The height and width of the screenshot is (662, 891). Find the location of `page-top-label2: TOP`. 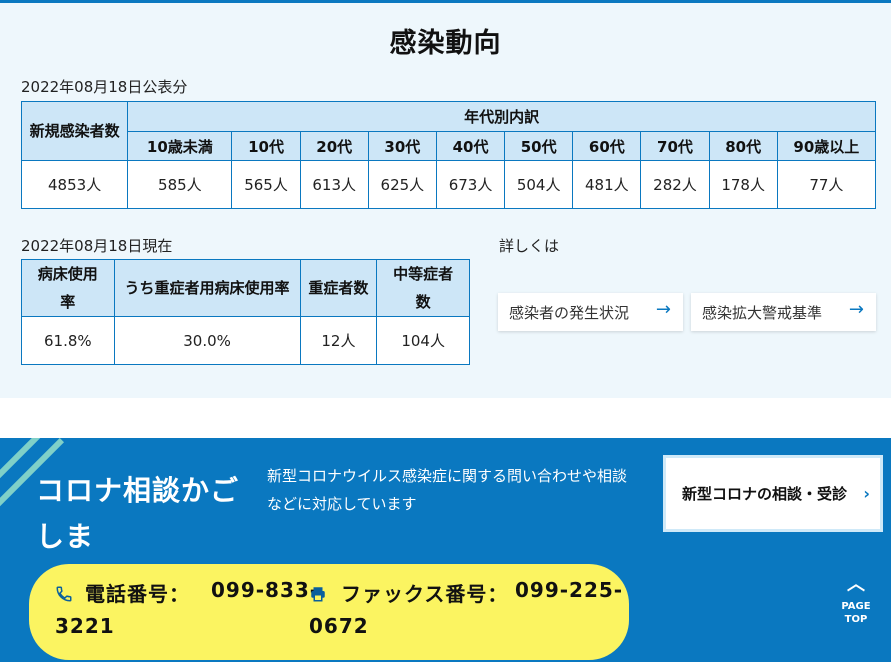

page-top-label2: TOP is located at coordinates (856, 619).